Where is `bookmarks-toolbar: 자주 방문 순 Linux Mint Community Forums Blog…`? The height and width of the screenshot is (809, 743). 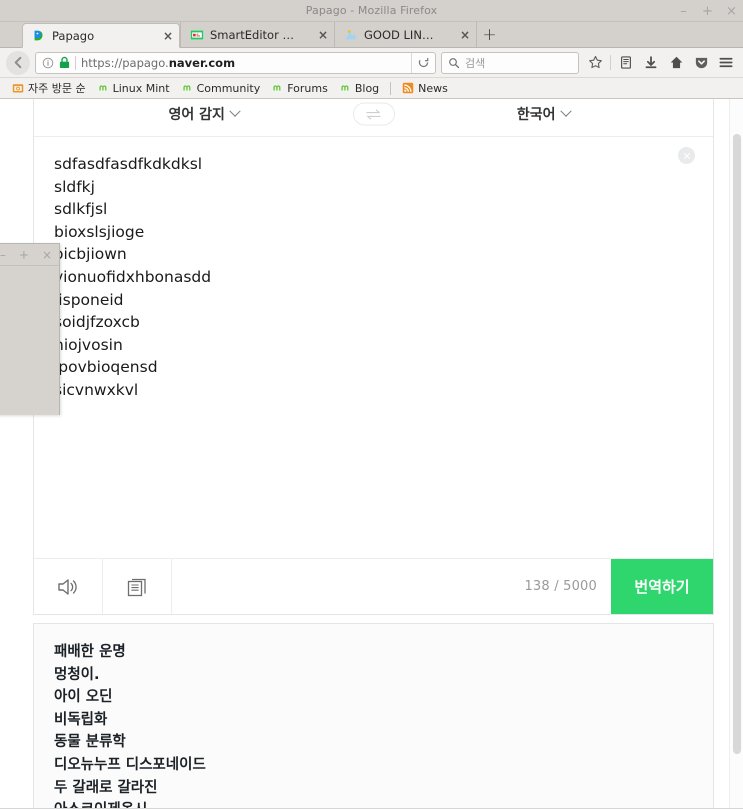
bookmarks-toolbar: 자주 방문 순 Linux Mint Community Forums Blog… is located at coordinates (371, 88).